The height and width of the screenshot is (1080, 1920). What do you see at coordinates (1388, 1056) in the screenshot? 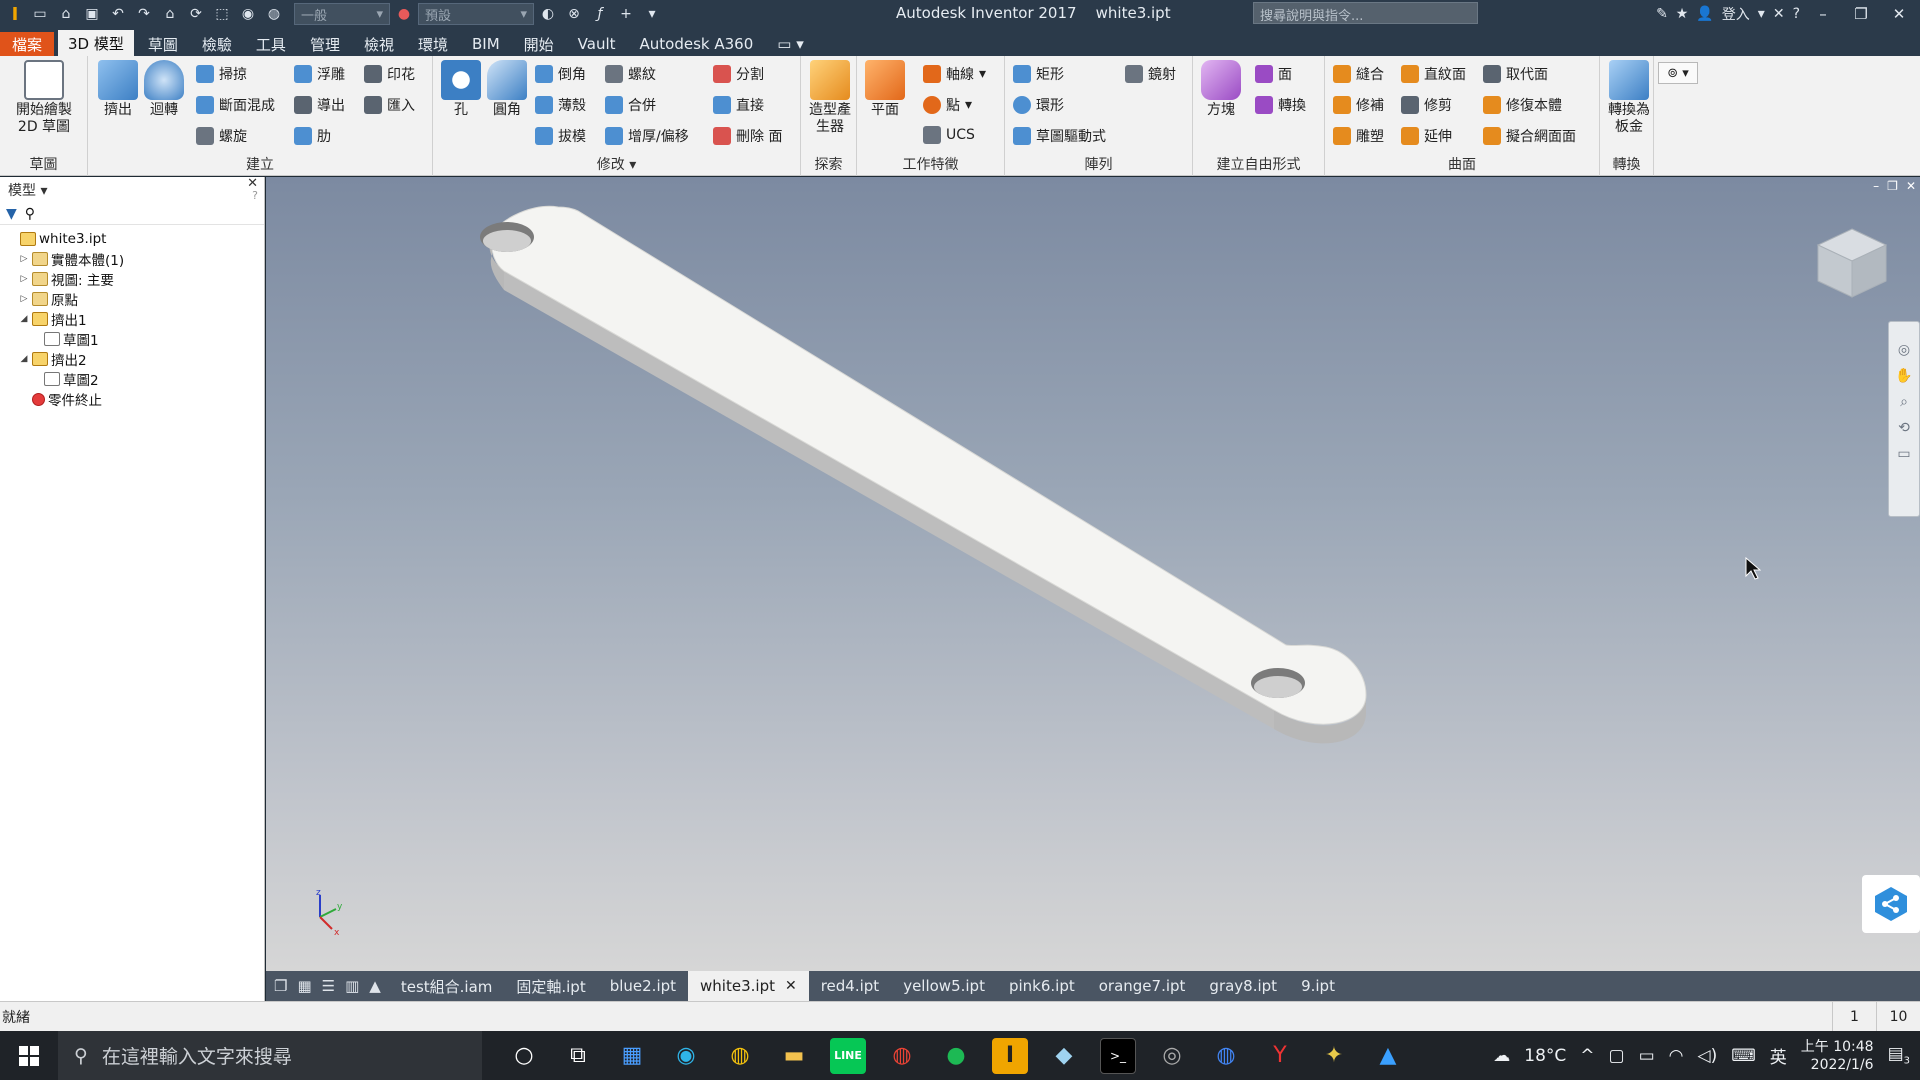
I see `image-viewer-icon: ▲` at bounding box center [1388, 1056].